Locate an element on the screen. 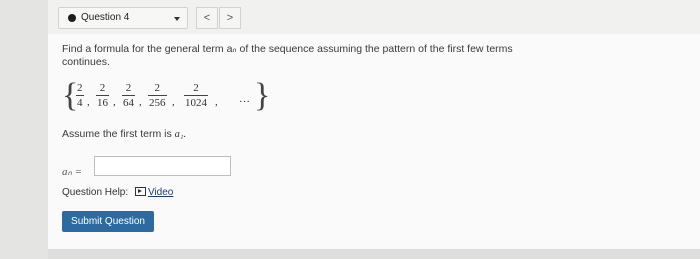 This screenshot has width=700, height=259. chevron-down-icon is located at coordinates (177, 19).